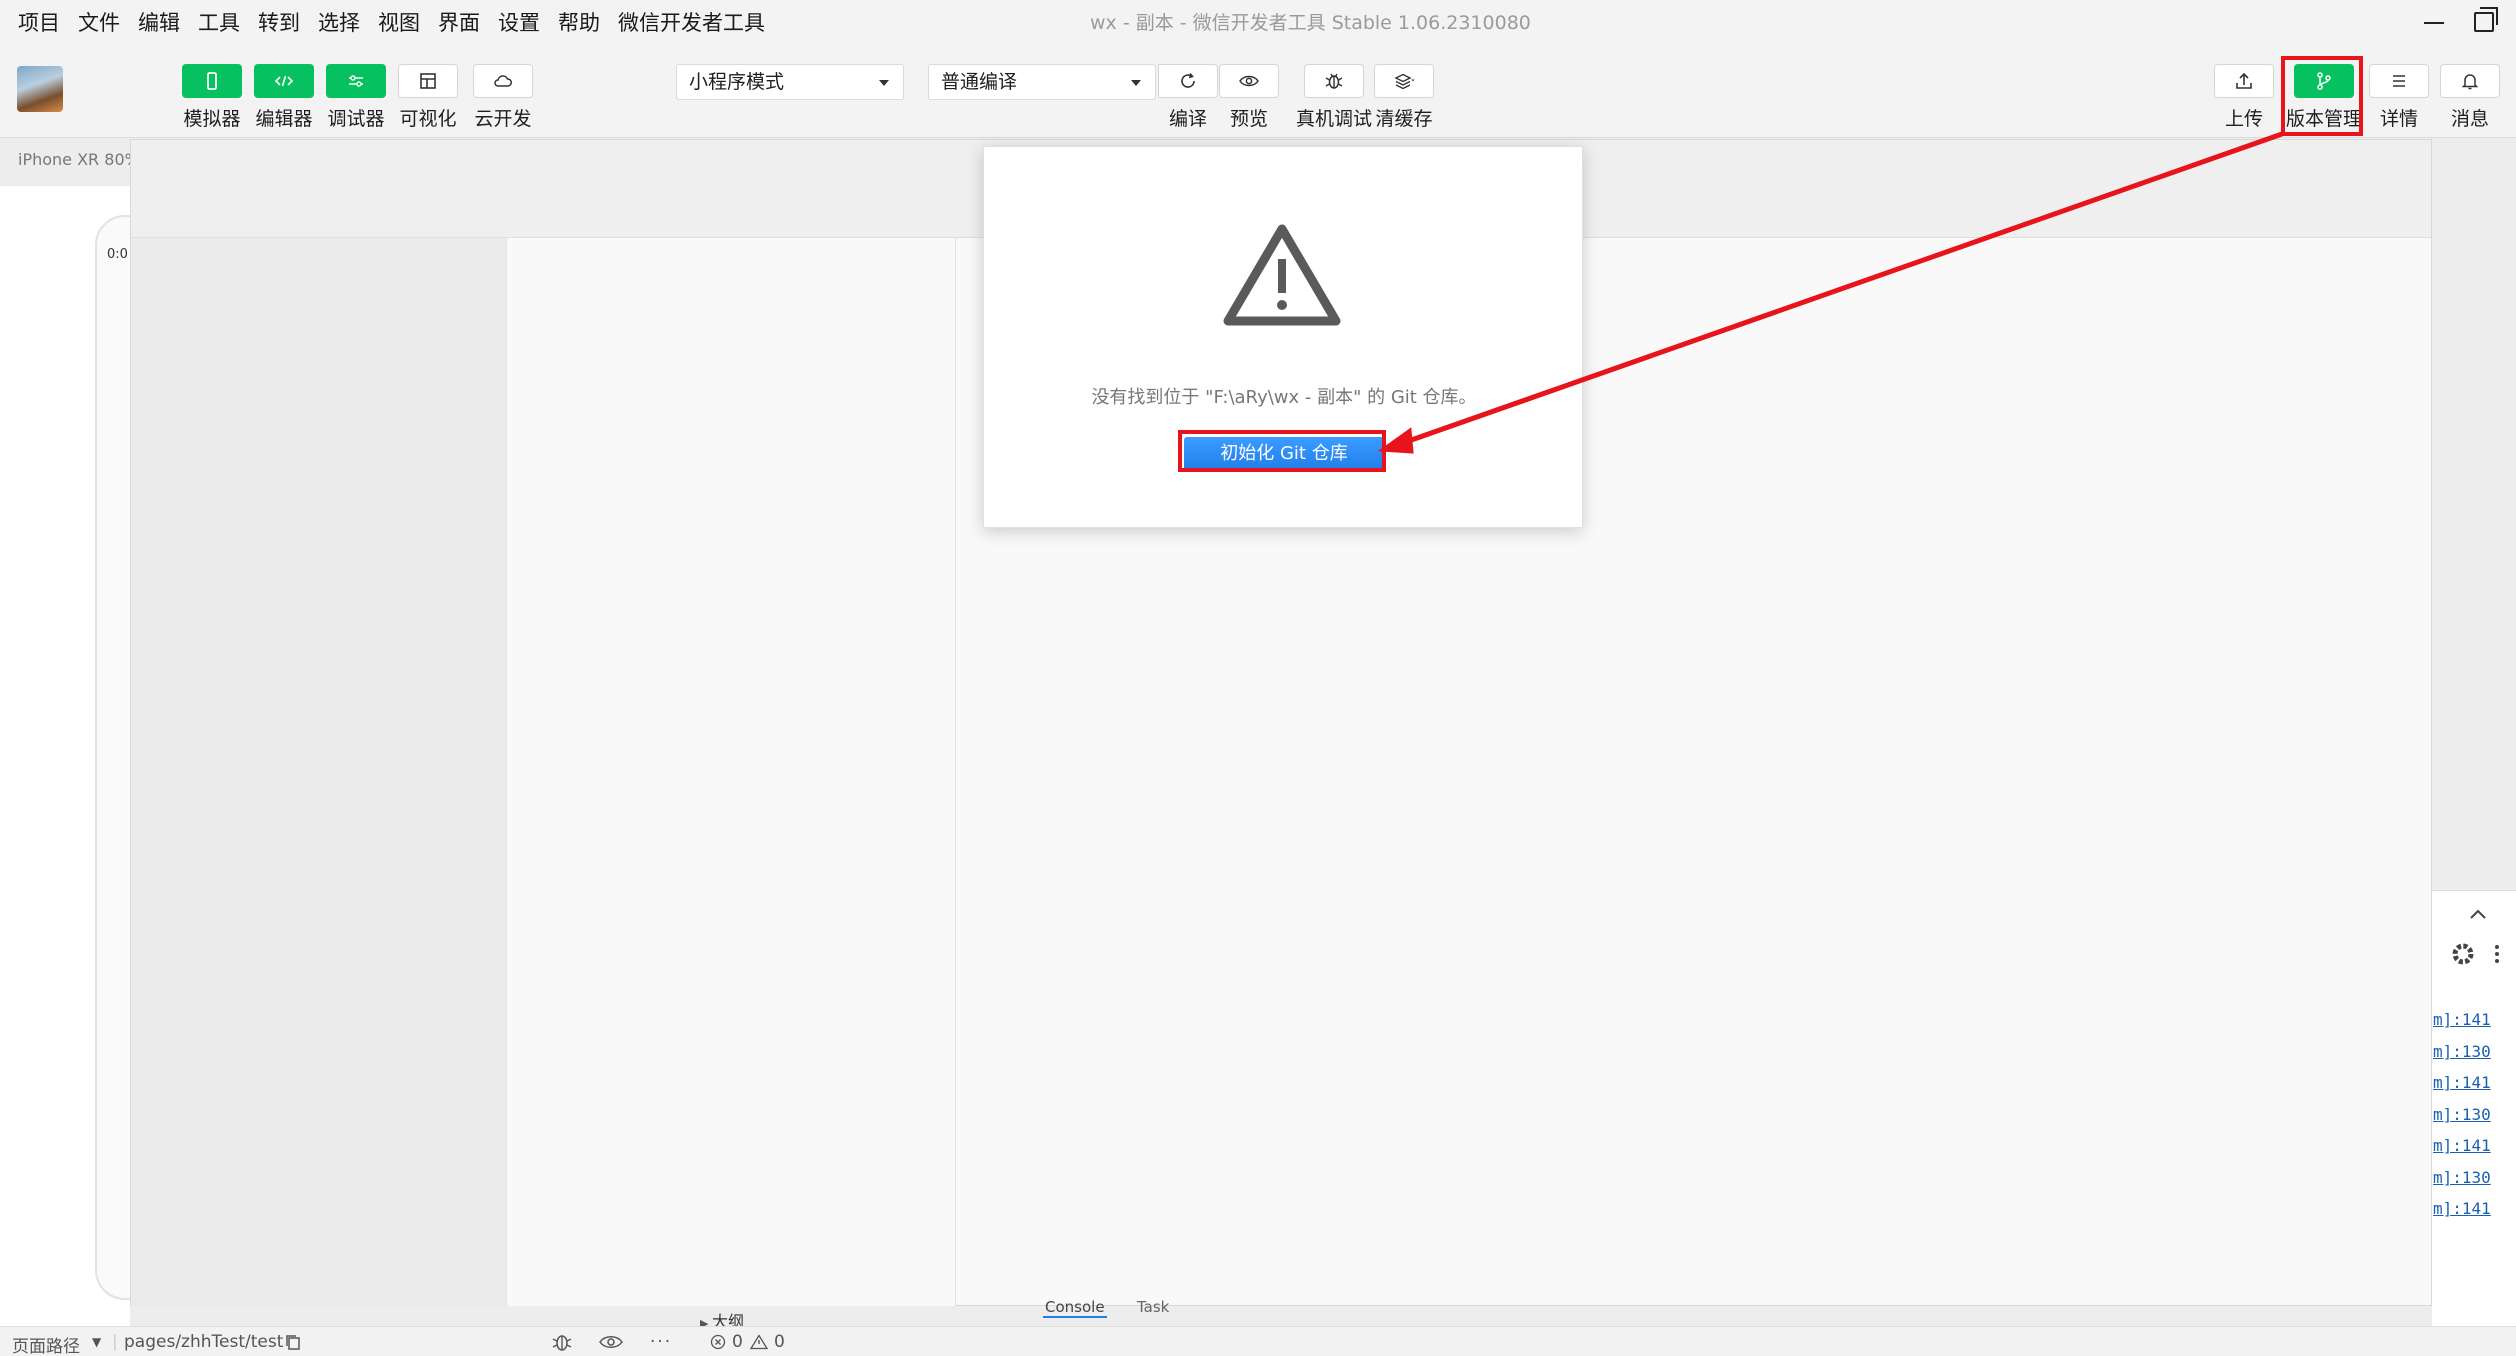 The width and height of the screenshot is (2516, 1356). Describe the element at coordinates (46, 1344) in the screenshot. I see `page-path-label: 页面路径` at that location.